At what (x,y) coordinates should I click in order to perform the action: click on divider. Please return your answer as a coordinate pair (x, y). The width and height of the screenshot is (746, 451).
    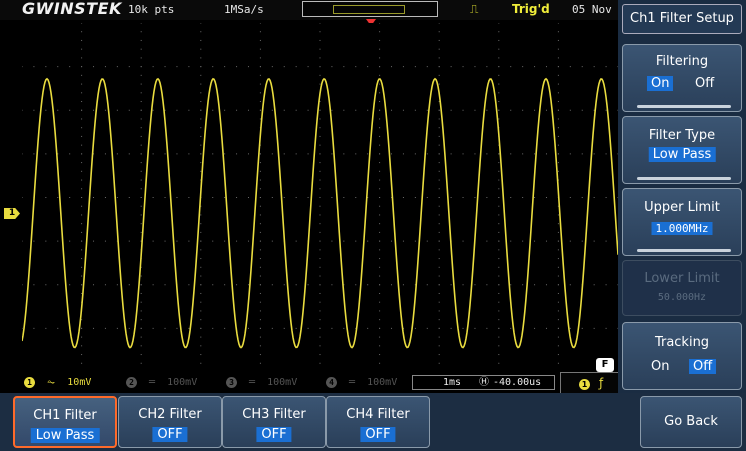
    Looking at the image, I should click on (684, 250).